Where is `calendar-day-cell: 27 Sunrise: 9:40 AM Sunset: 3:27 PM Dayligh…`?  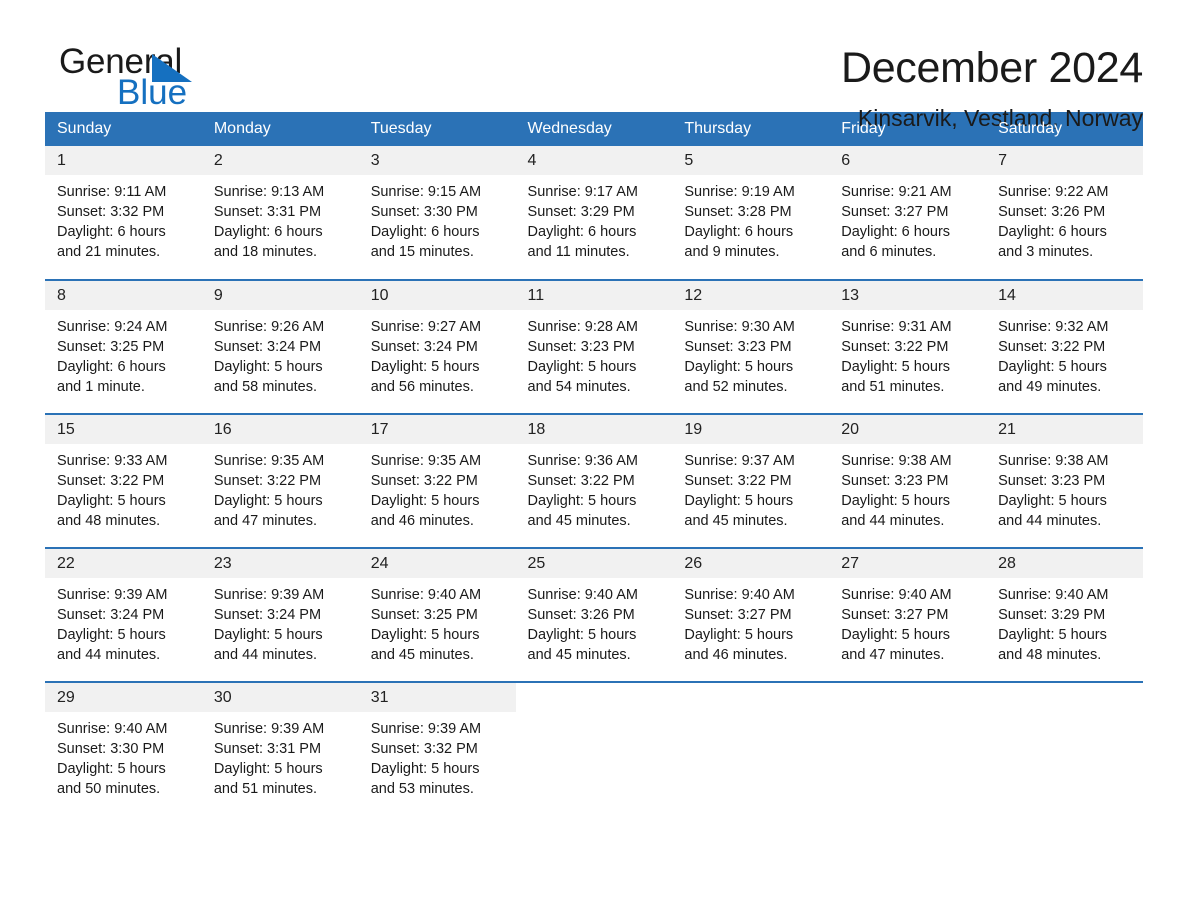
calendar-day-cell: 27 Sunrise: 9:40 AM Sunset: 3:27 PM Dayligh… is located at coordinates (908, 614).